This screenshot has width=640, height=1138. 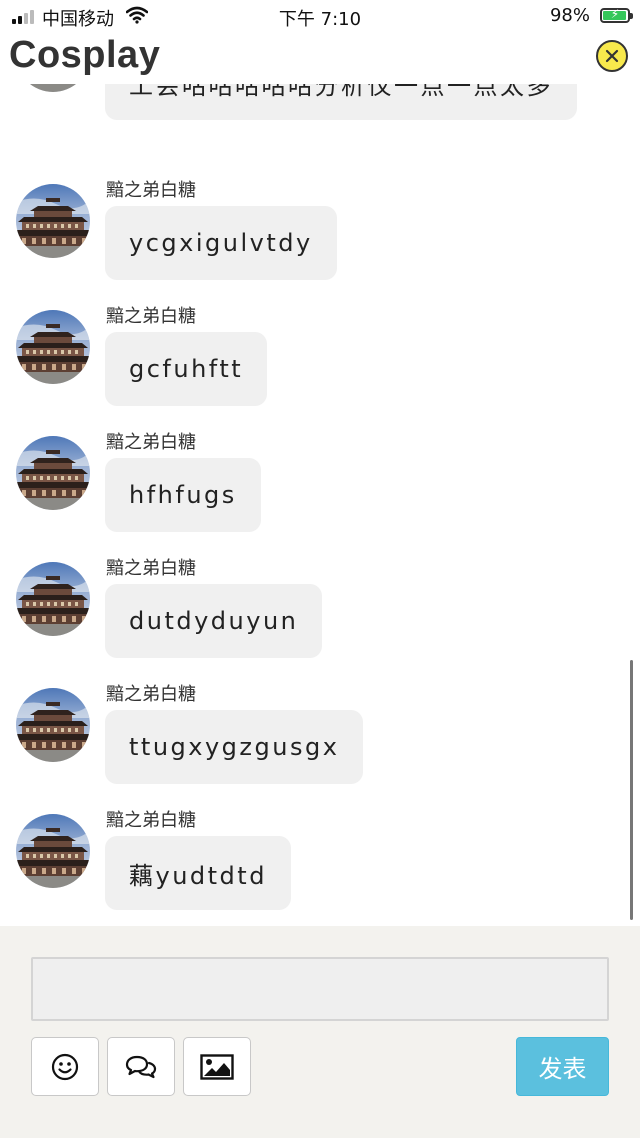 I want to click on emoji-button, so click(x=65, y=1066).